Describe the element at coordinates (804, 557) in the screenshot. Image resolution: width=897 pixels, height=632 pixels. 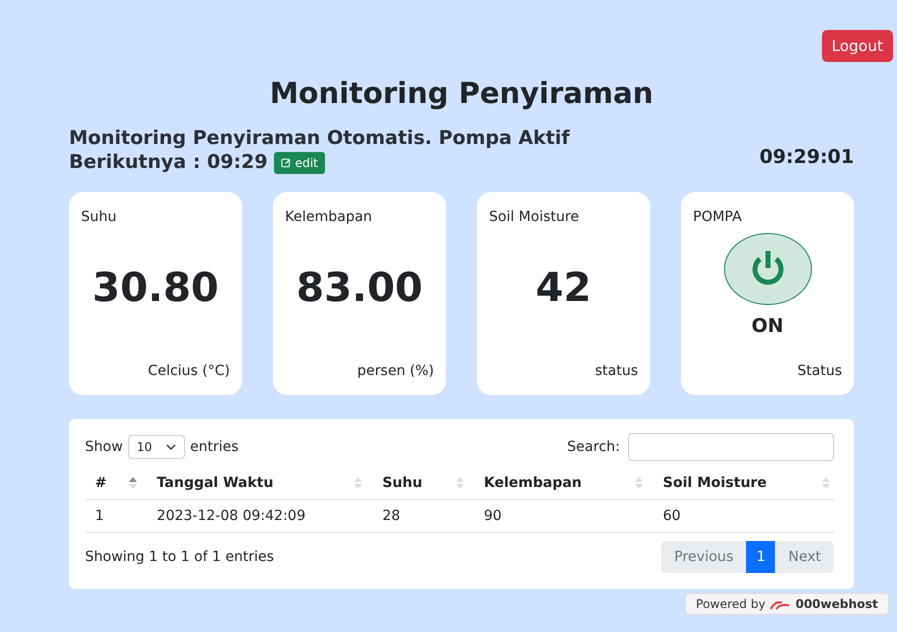
I see `next-button: Next` at that location.